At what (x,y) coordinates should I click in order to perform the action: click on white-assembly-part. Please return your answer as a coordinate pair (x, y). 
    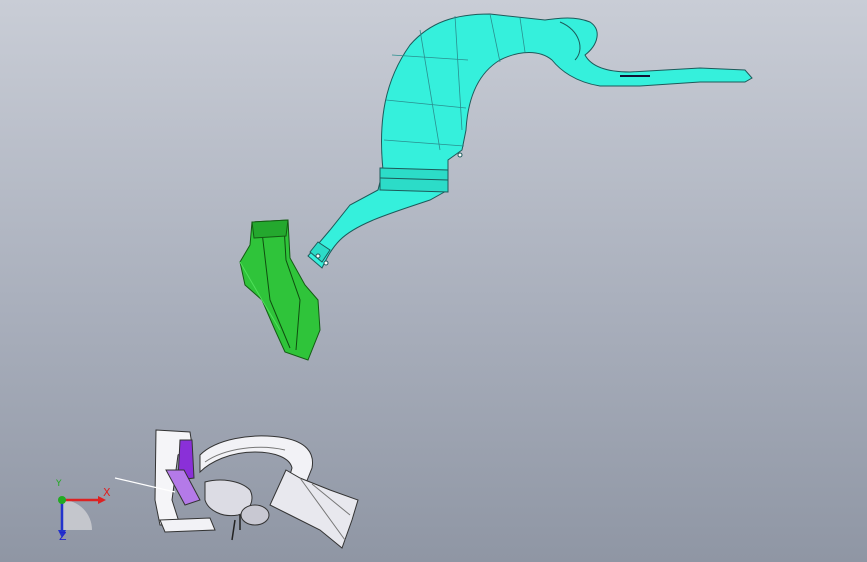
    Looking at the image, I should click on (236, 489).